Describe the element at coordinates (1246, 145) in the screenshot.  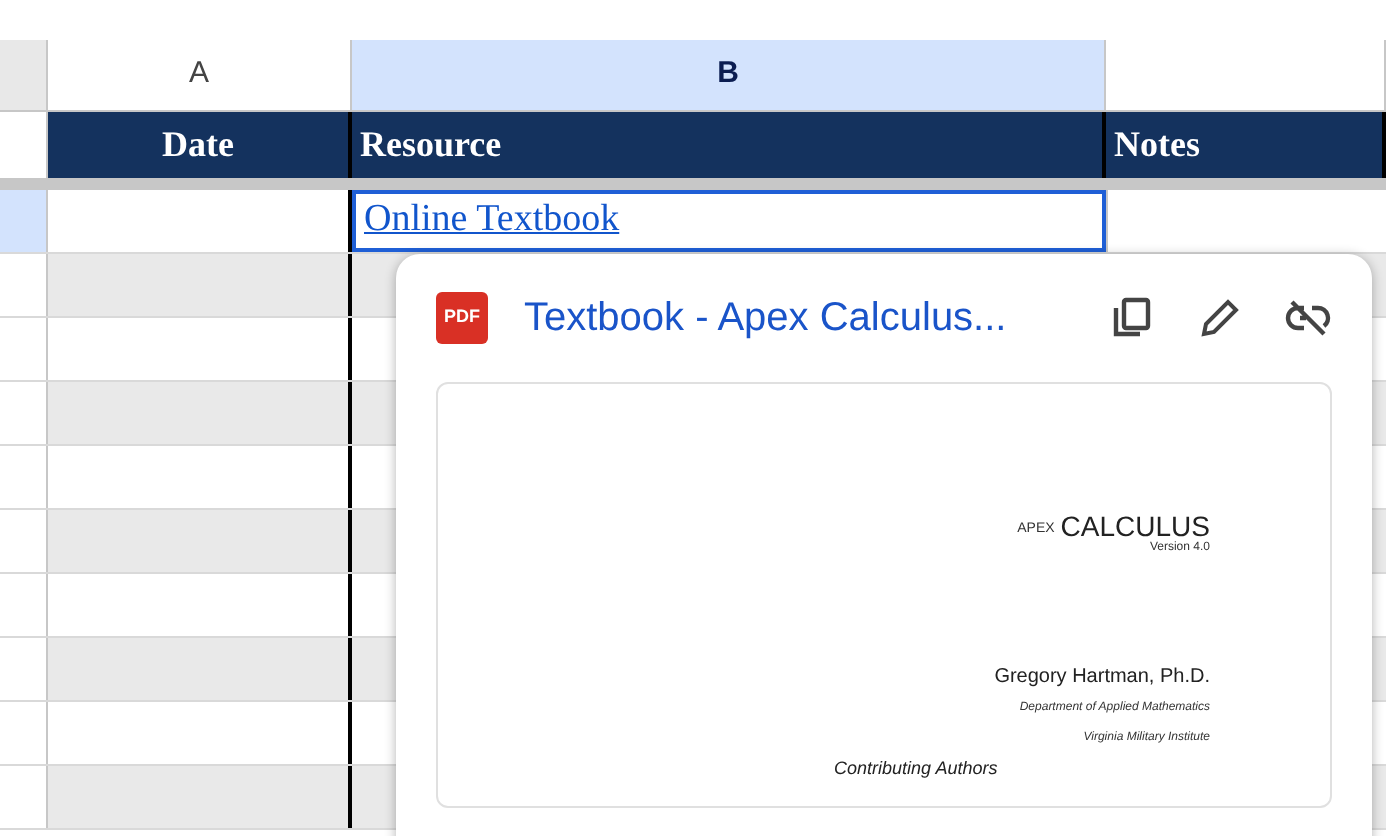
I see `header-cell: Notes` at that location.